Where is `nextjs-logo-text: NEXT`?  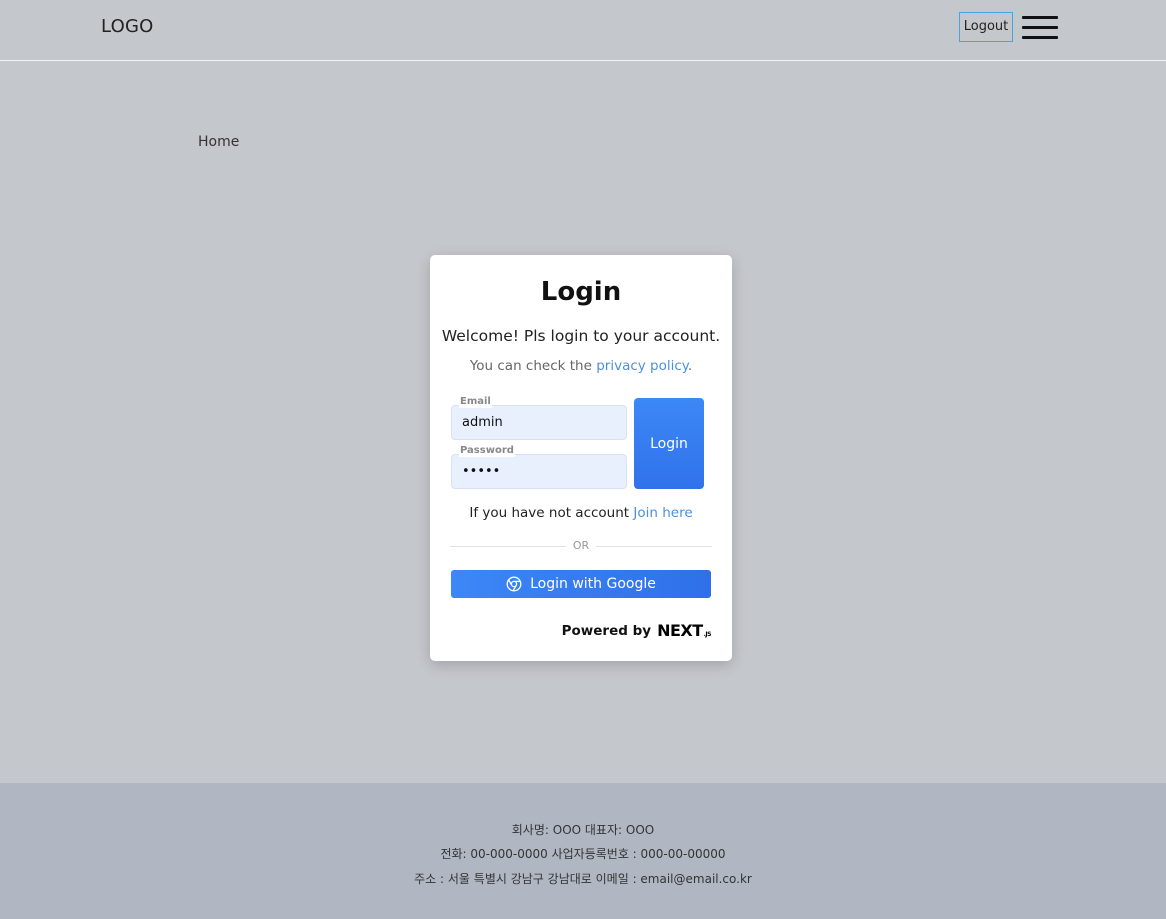
nextjs-logo-text: NEXT is located at coordinates (680, 630).